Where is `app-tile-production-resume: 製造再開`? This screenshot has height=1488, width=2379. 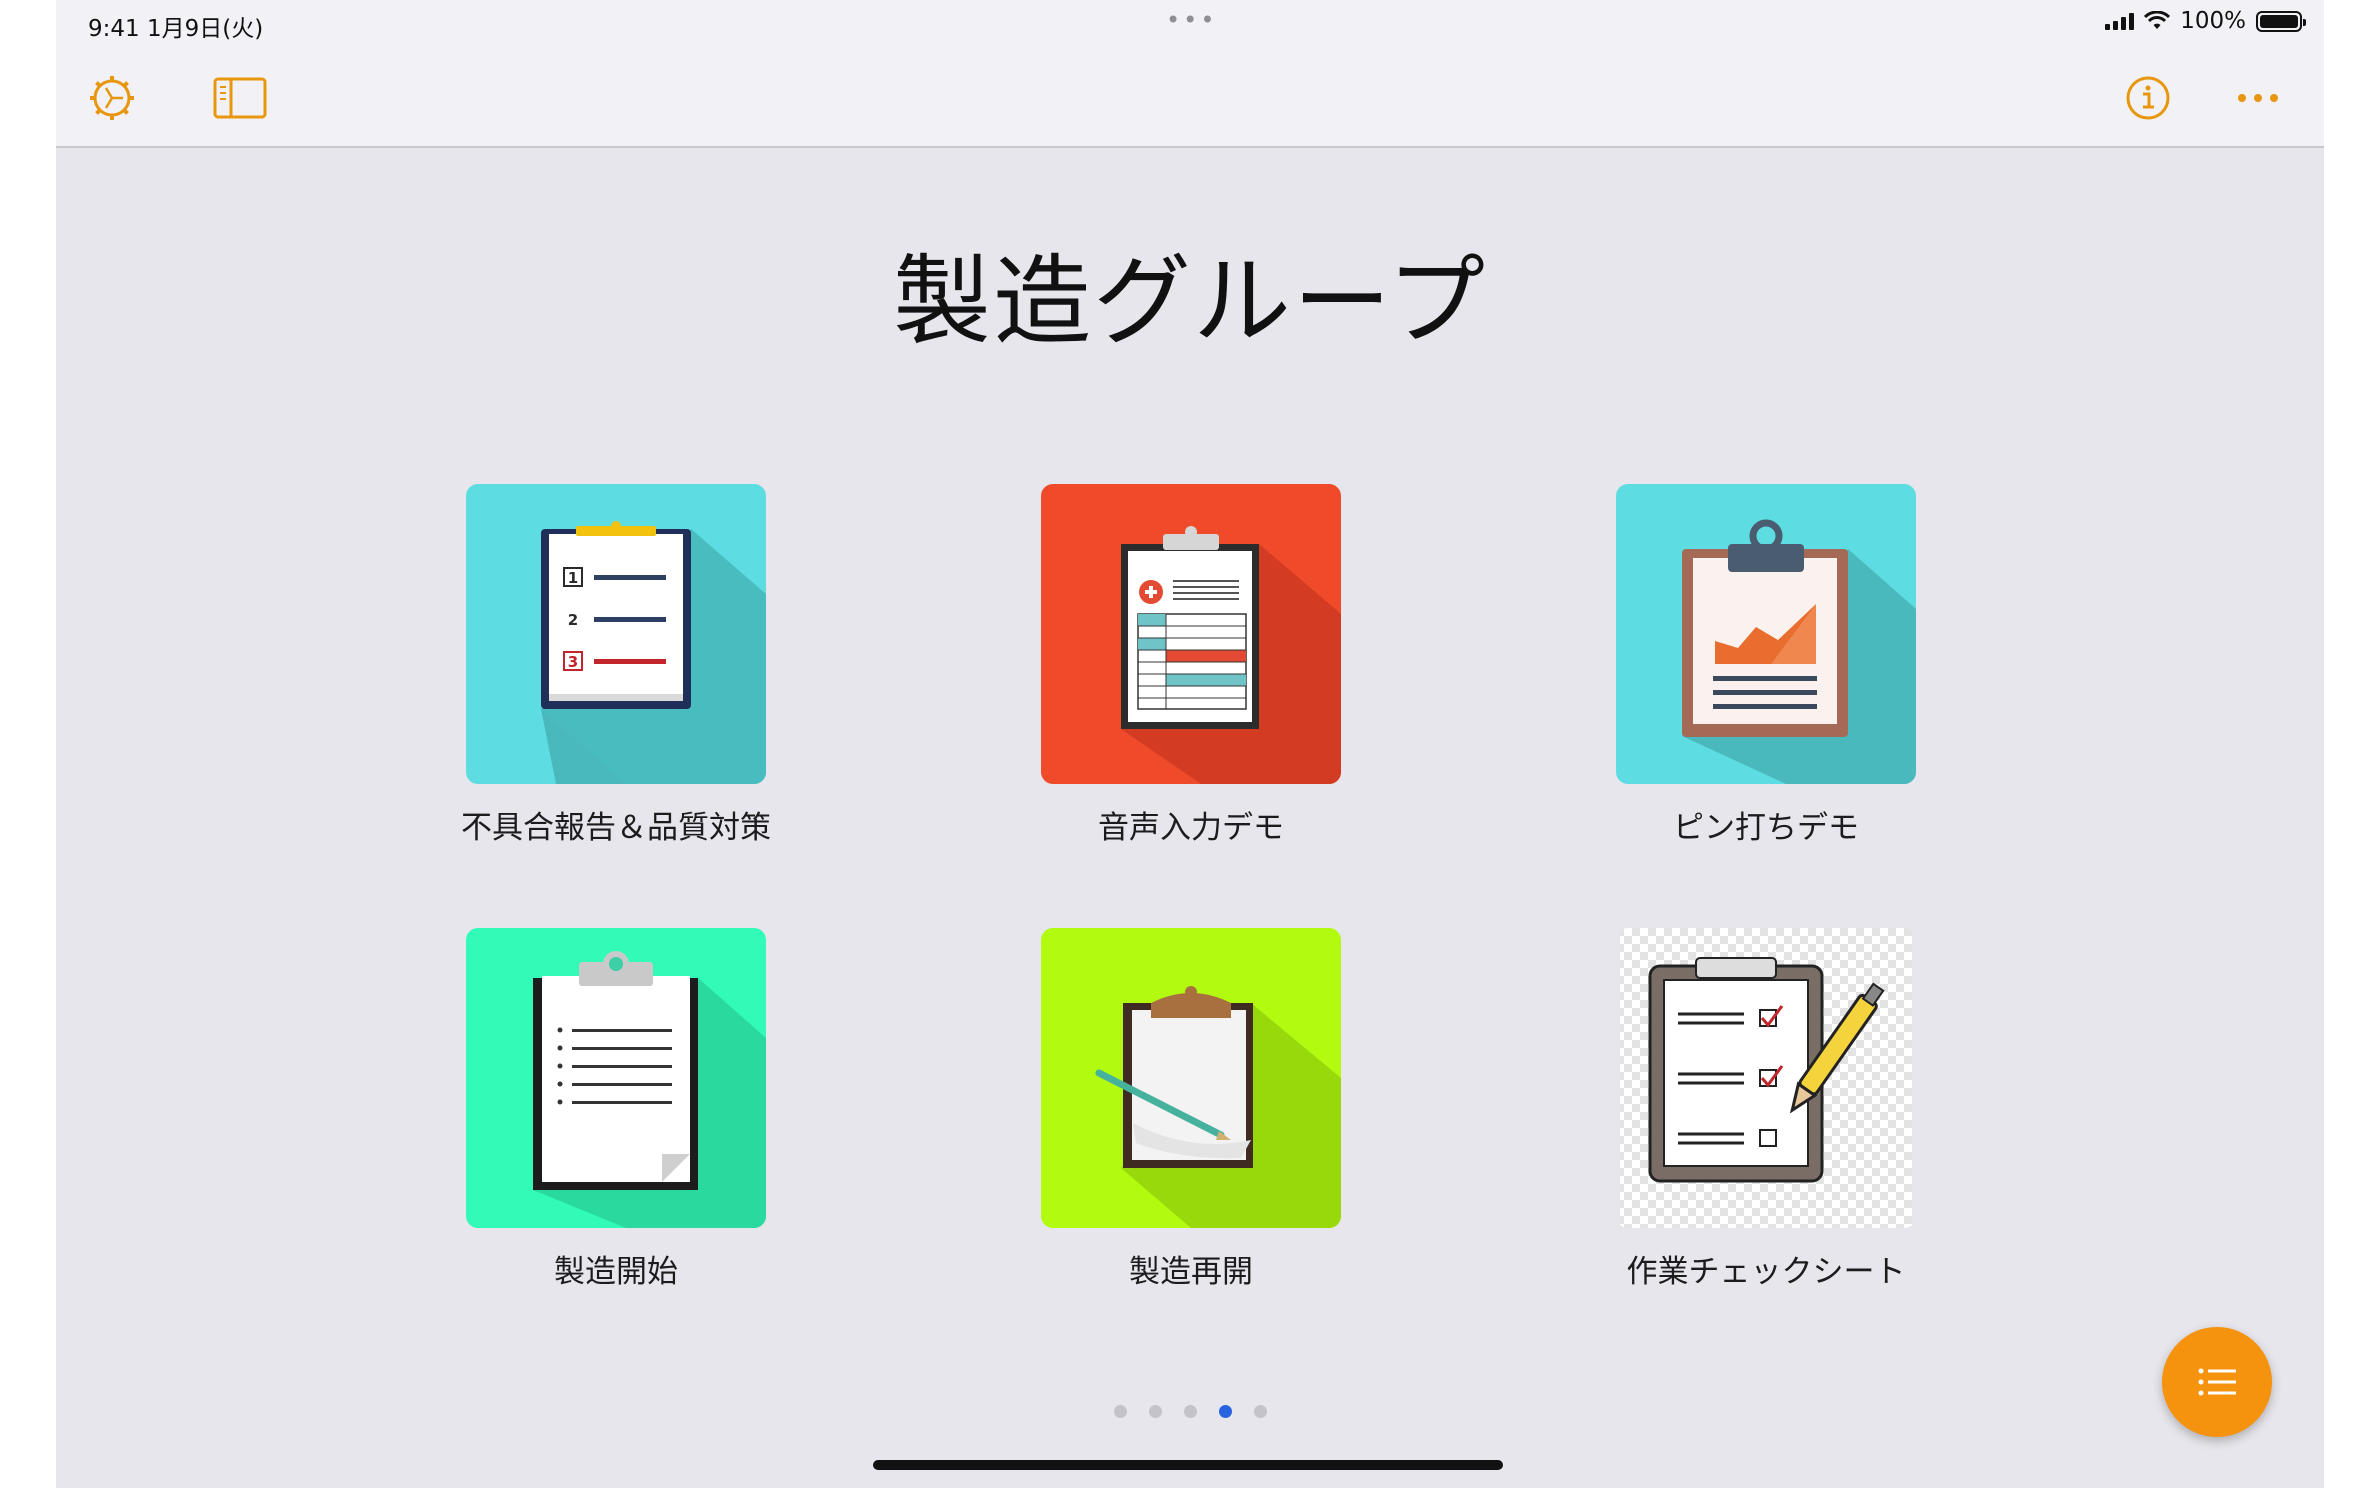
app-tile-production-resume: 製造再開 is located at coordinates (1191, 1109).